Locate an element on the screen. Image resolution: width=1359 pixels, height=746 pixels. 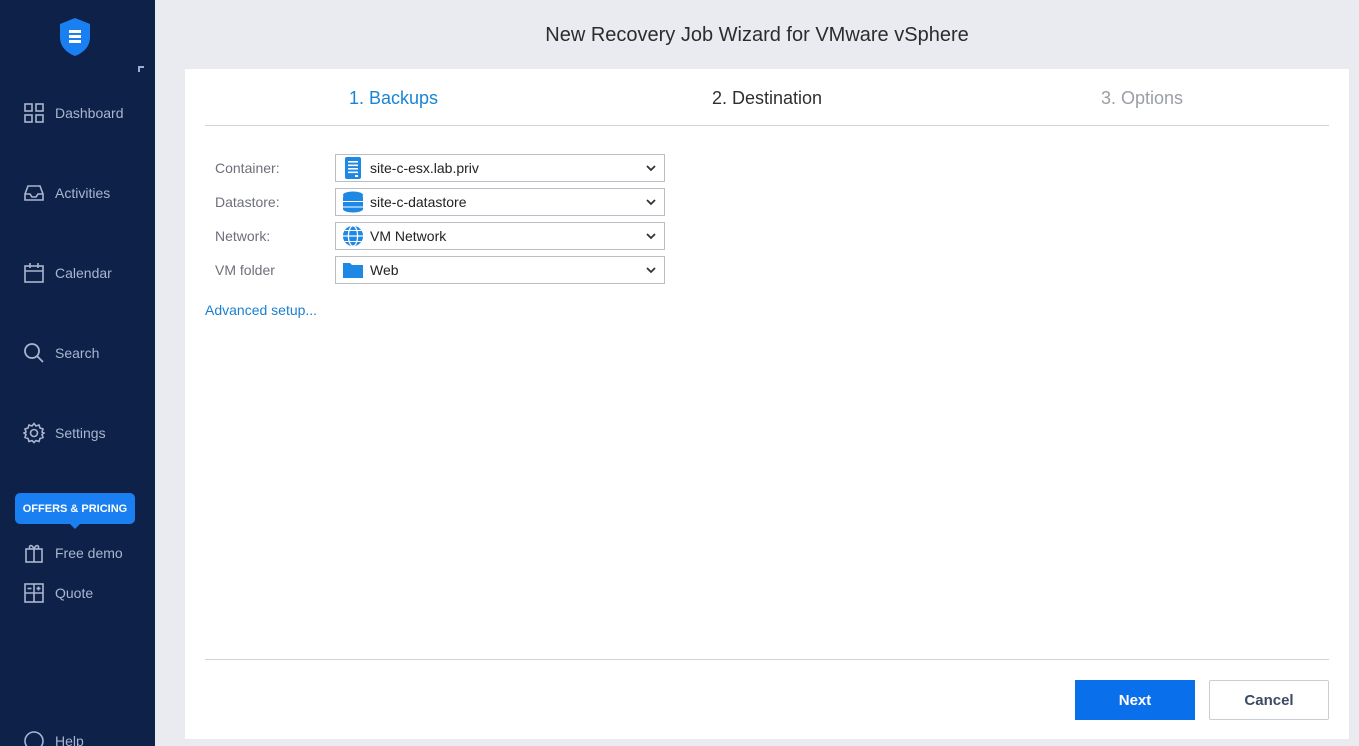
vm-folder-row: VM folder Web is located at coordinates (440, 270).